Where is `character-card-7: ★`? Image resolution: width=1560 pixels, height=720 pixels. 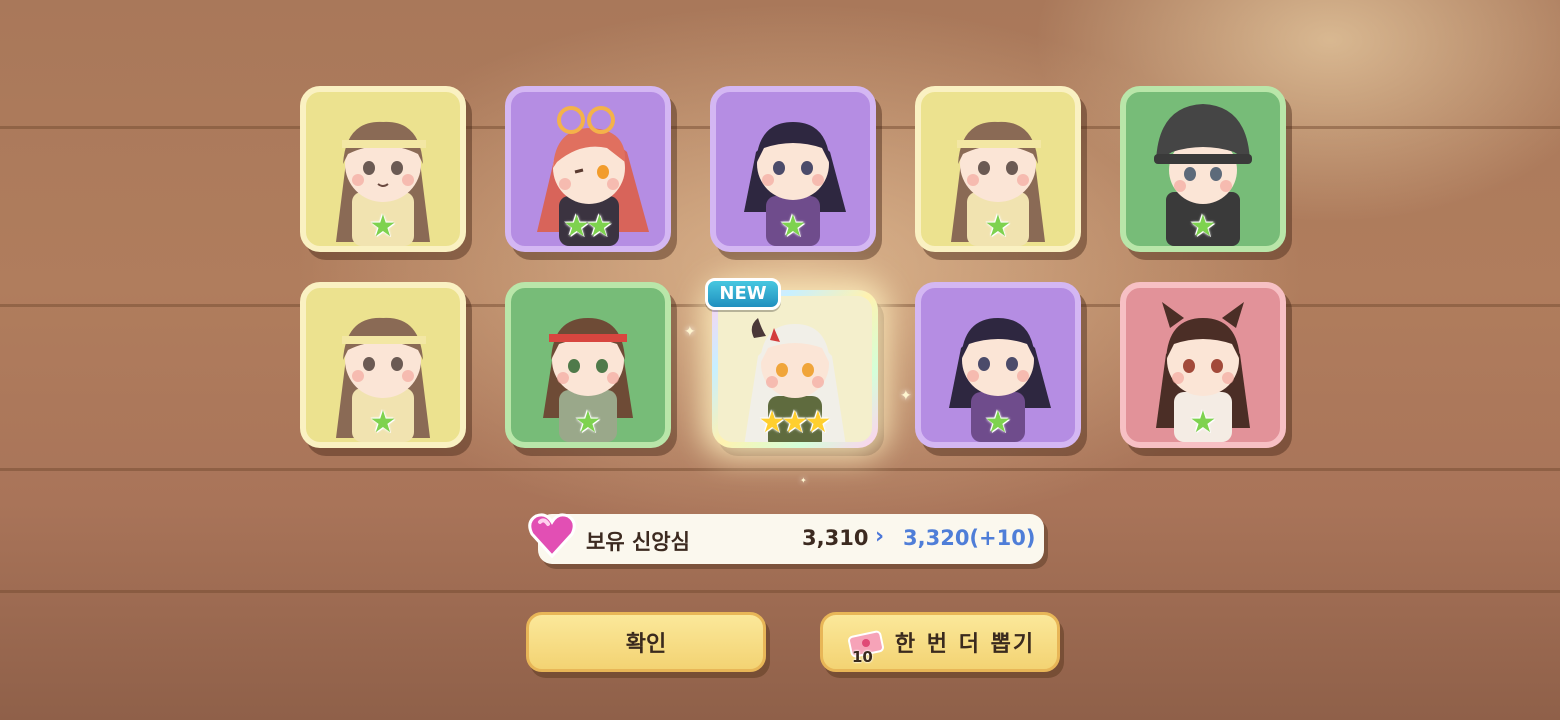
character-card-7: ★ is located at coordinates (588, 365).